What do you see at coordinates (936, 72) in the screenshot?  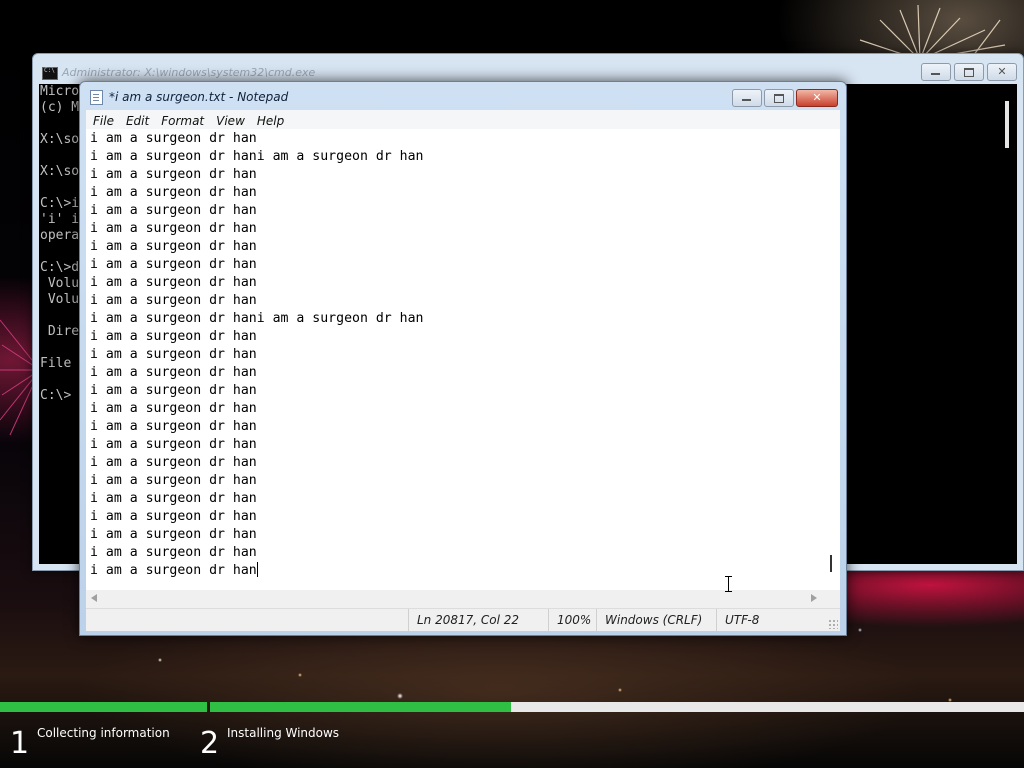 I see `cmd-minimize-button` at bounding box center [936, 72].